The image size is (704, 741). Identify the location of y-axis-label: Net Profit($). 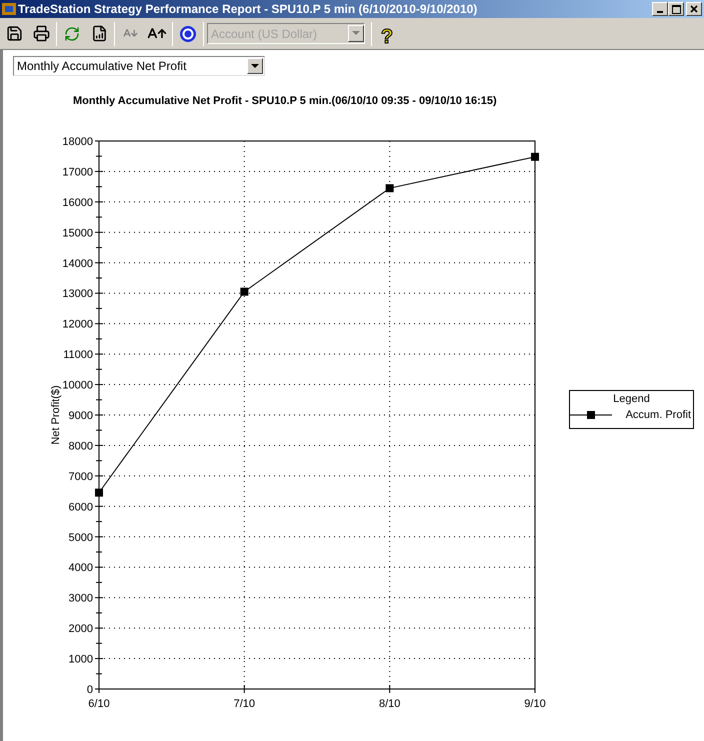
(56, 414).